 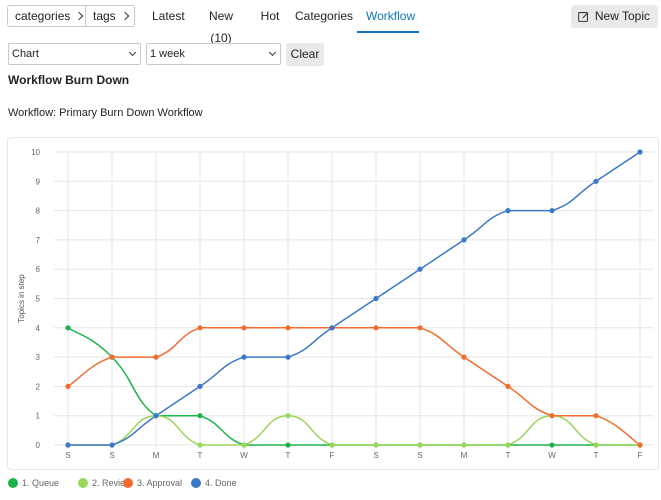 I want to click on legend-label: 1. Queue, so click(x=41, y=483).